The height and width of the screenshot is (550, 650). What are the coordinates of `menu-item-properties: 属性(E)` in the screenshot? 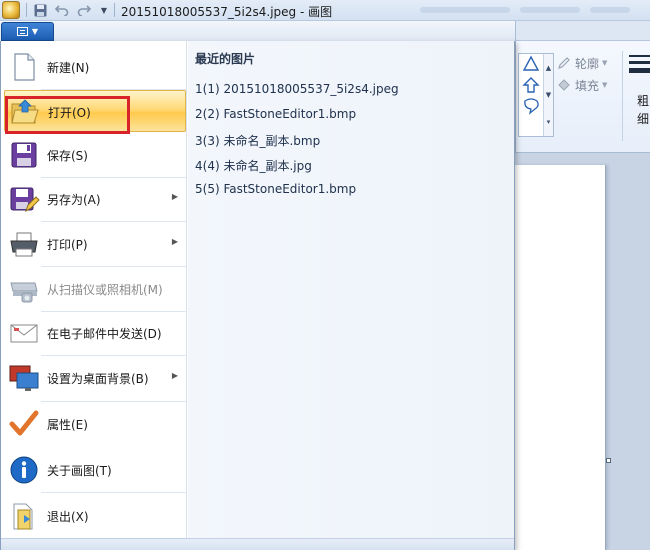 It's located at (95, 424).